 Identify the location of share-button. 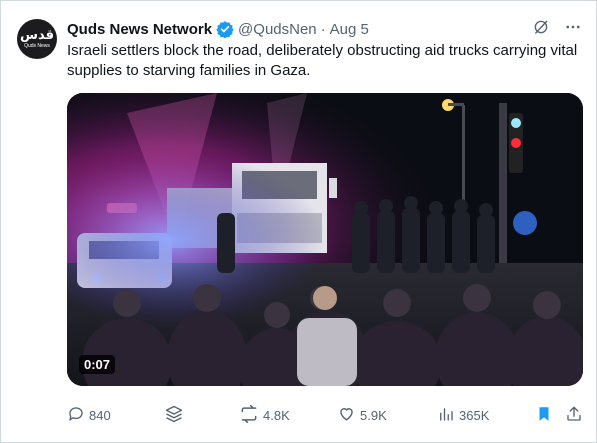
(574, 415).